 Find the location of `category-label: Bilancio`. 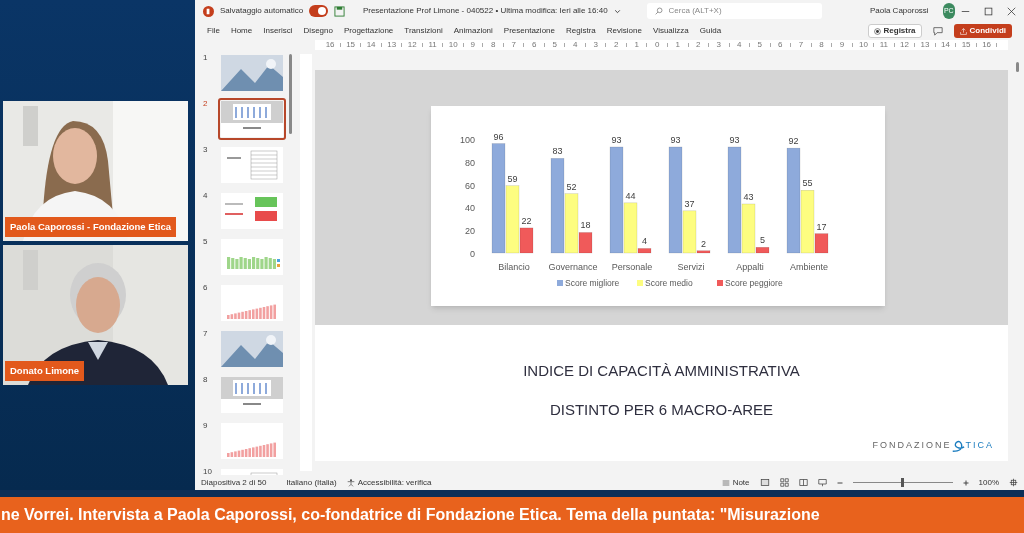

category-label: Bilancio is located at coordinates (514, 267).